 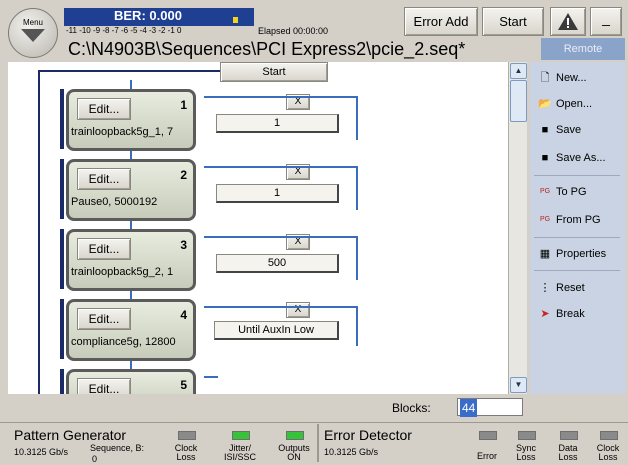 What do you see at coordinates (183, 245) in the screenshot?
I see `block-number: 3` at bounding box center [183, 245].